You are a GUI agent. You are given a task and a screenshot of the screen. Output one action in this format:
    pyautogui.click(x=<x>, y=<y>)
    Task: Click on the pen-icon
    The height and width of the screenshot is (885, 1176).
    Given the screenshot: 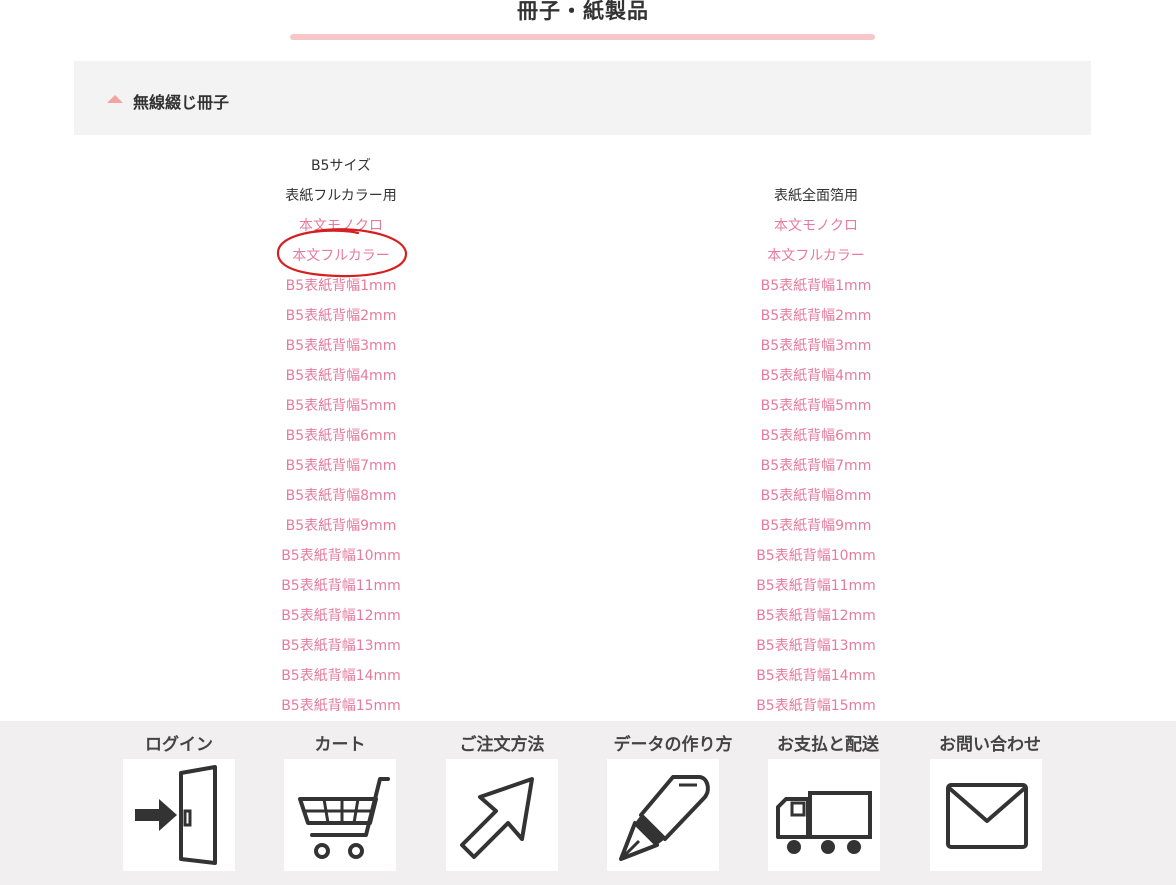 What is the action you would take?
    pyautogui.click(x=663, y=815)
    